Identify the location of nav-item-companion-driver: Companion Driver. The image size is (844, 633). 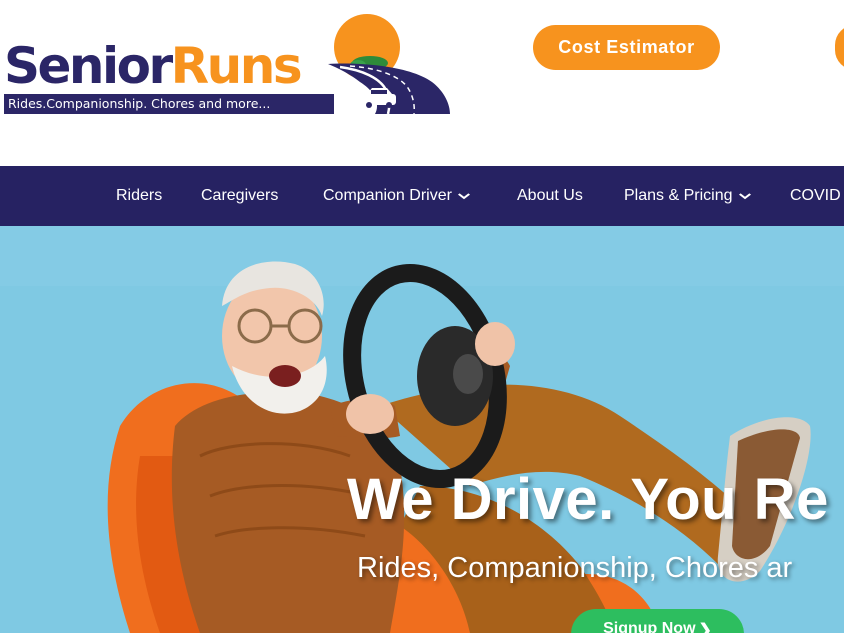
(396, 196).